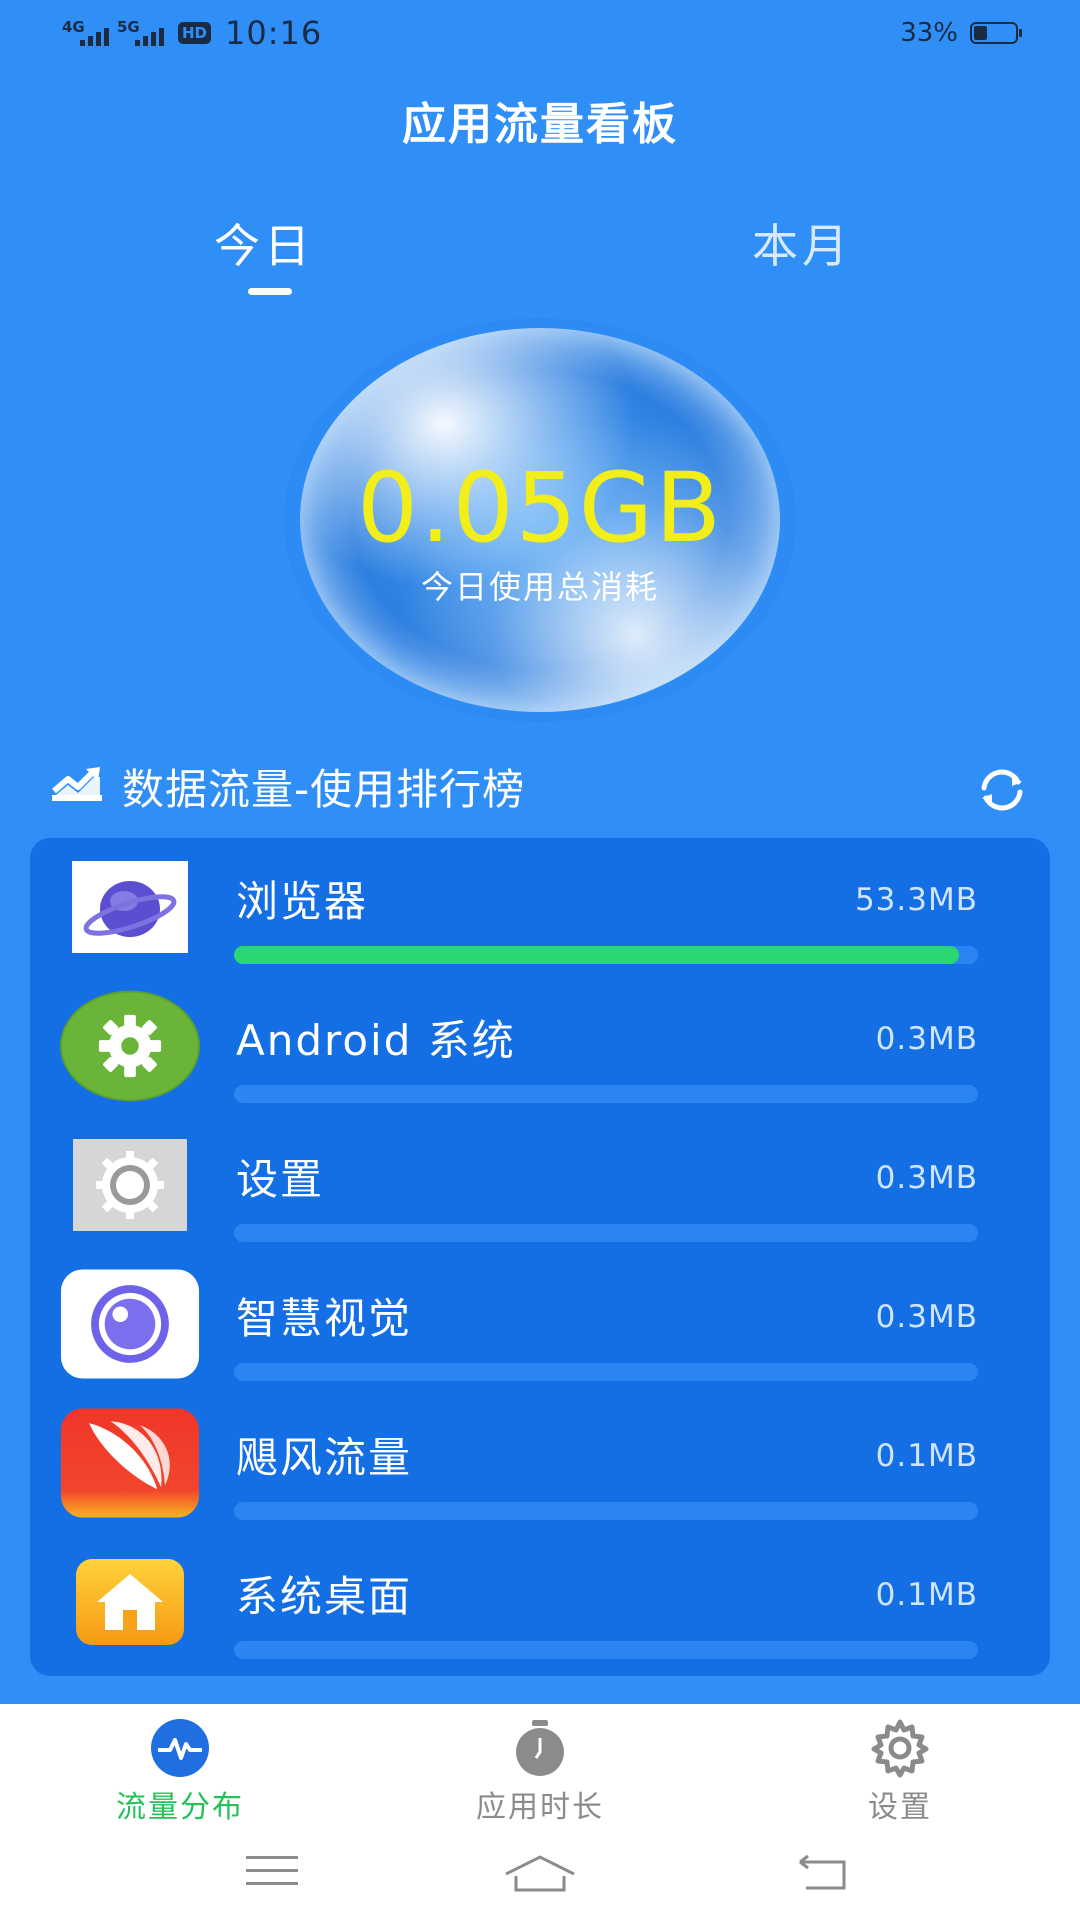 The width and height of the screenshot is (1080, 1920). I want to click on app-name: Android 系统, so click(376, 1040).